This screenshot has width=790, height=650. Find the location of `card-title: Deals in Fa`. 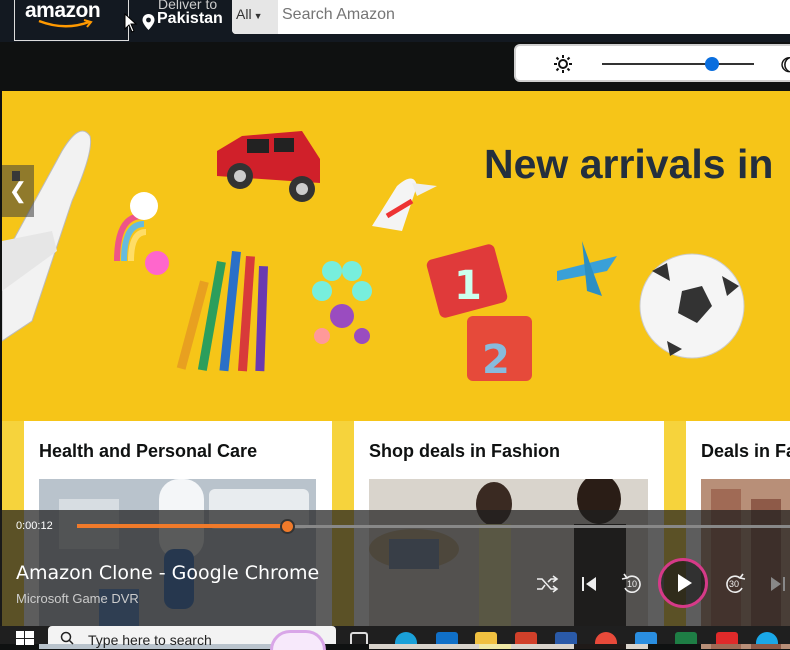

card-title: Deals in Fa is located at coordinates (745, 451).